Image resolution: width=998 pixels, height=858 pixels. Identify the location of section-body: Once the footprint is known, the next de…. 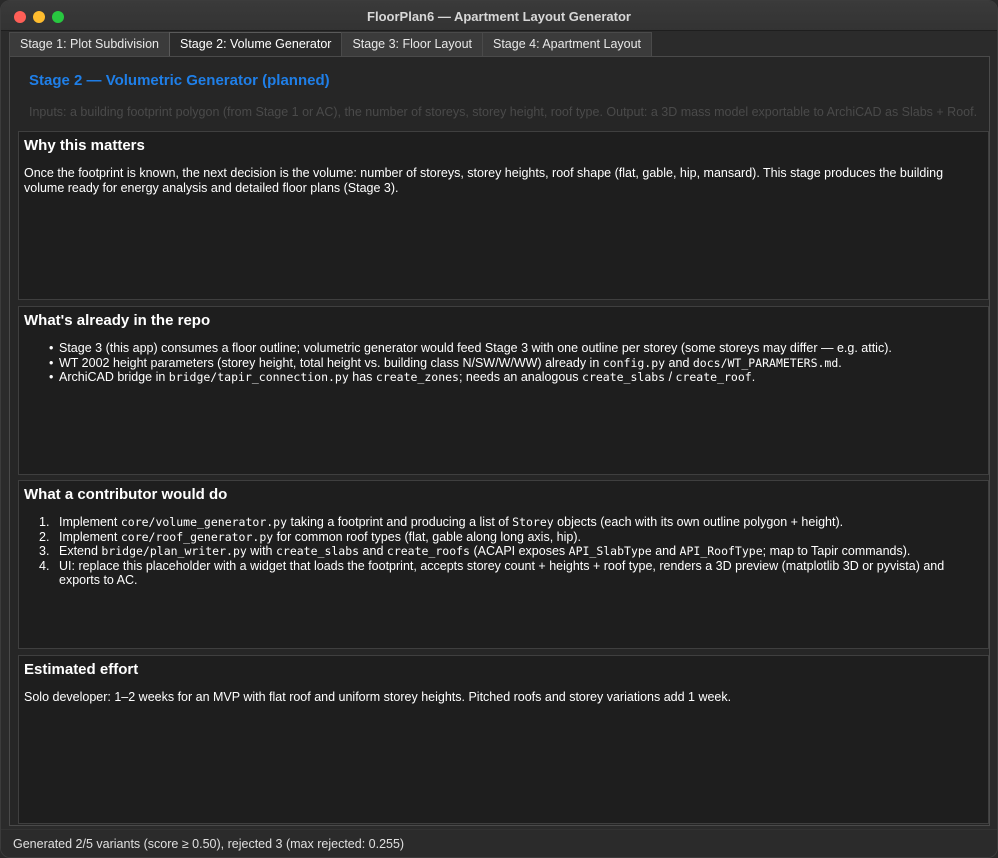
(484, 180).